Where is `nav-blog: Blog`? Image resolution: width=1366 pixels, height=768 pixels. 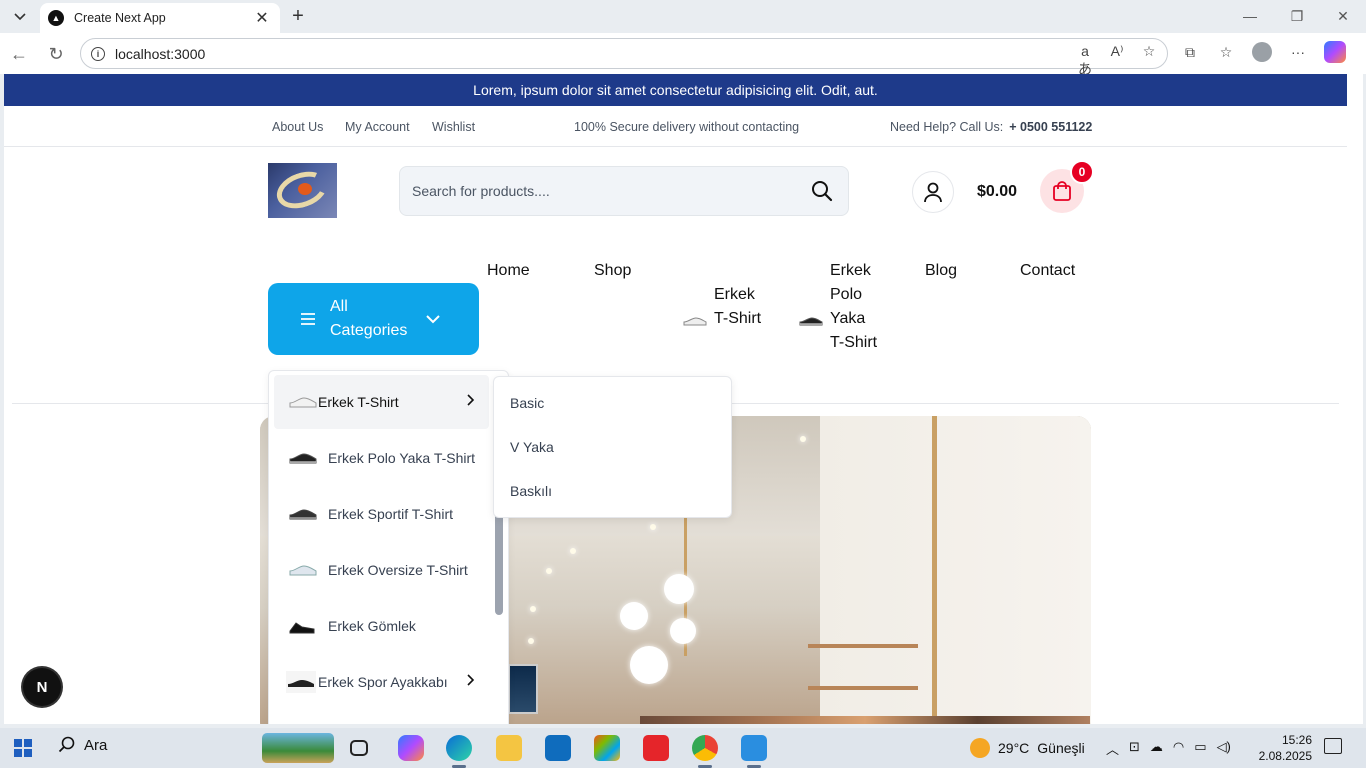
nav-blog: Blog is located at coordinates (941, 271).